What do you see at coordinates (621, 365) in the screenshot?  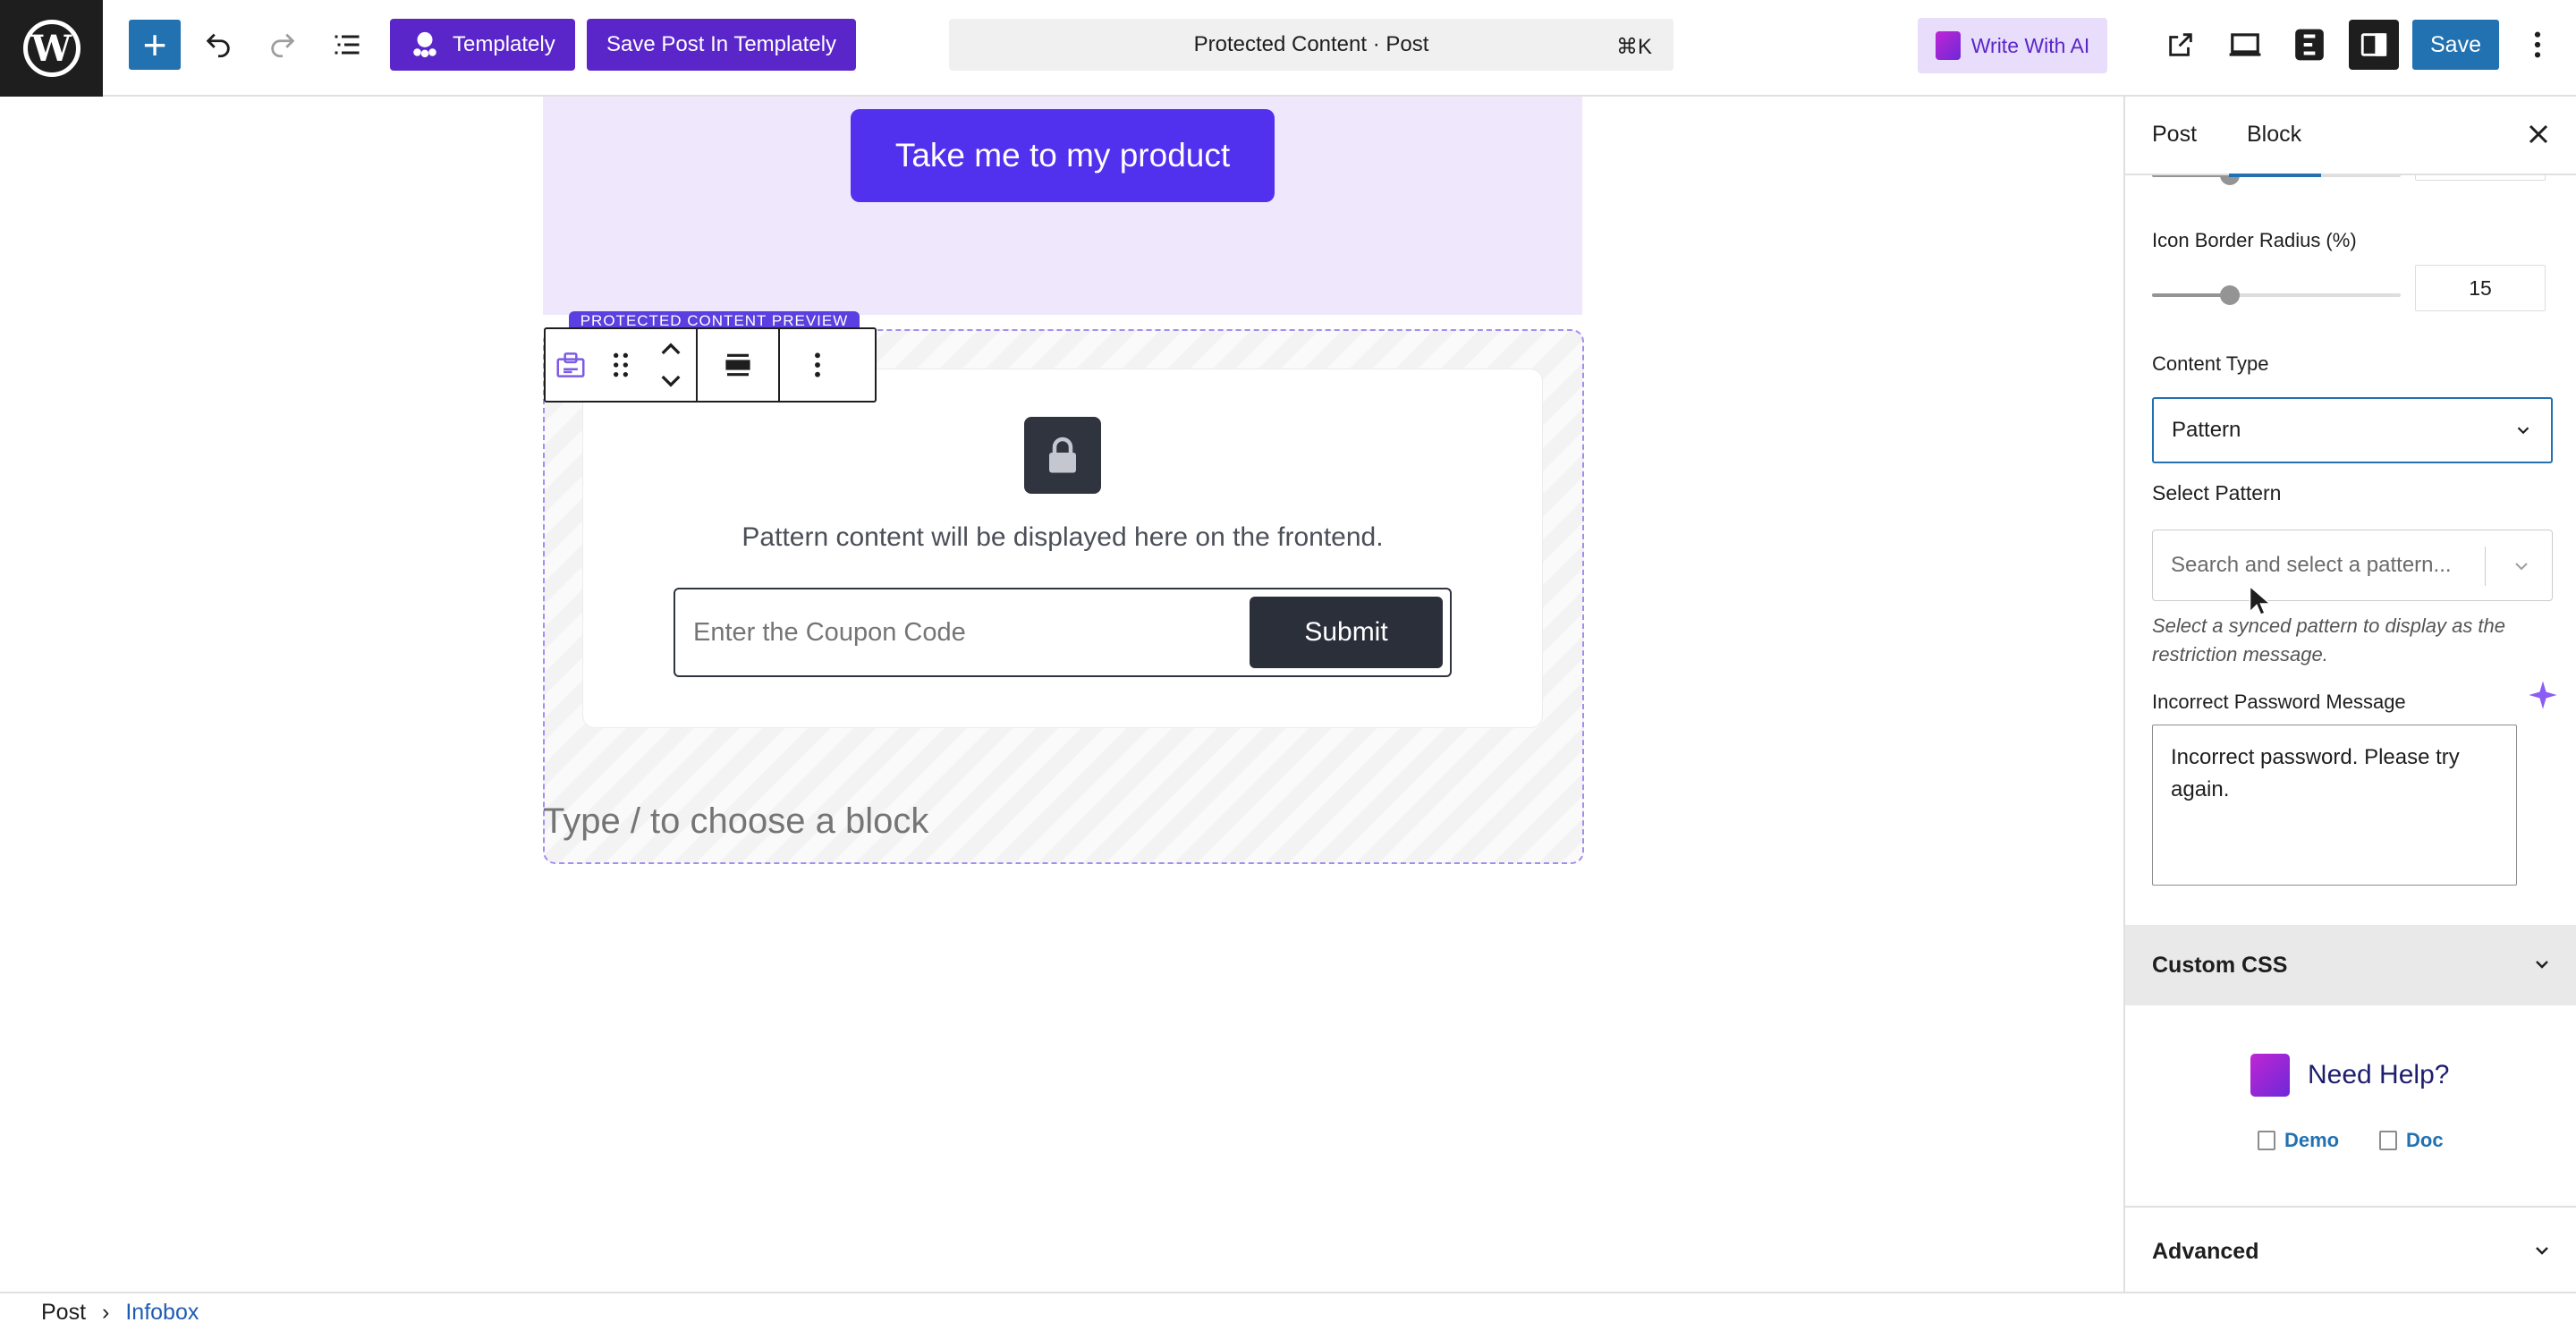 I see `drag-handle` at bounding box center [621, 365].